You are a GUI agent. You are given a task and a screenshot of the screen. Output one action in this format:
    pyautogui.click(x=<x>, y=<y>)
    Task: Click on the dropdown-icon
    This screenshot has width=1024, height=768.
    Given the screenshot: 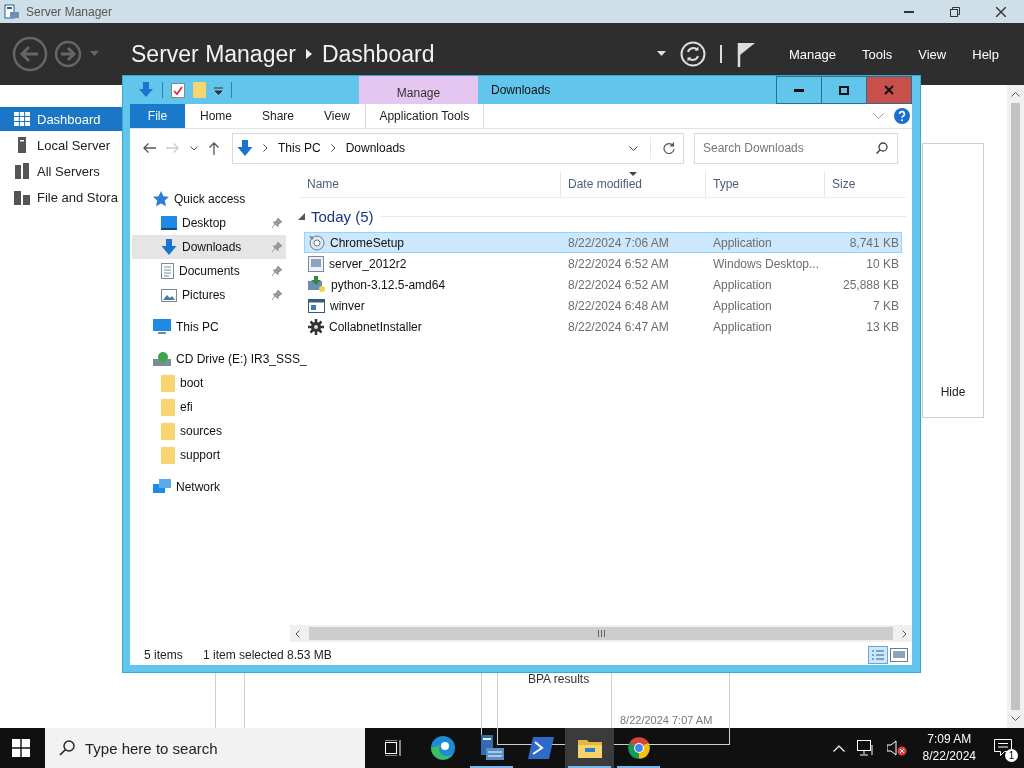 What is the action you would take?
    pyautogui.click(x=633, y=148)
    